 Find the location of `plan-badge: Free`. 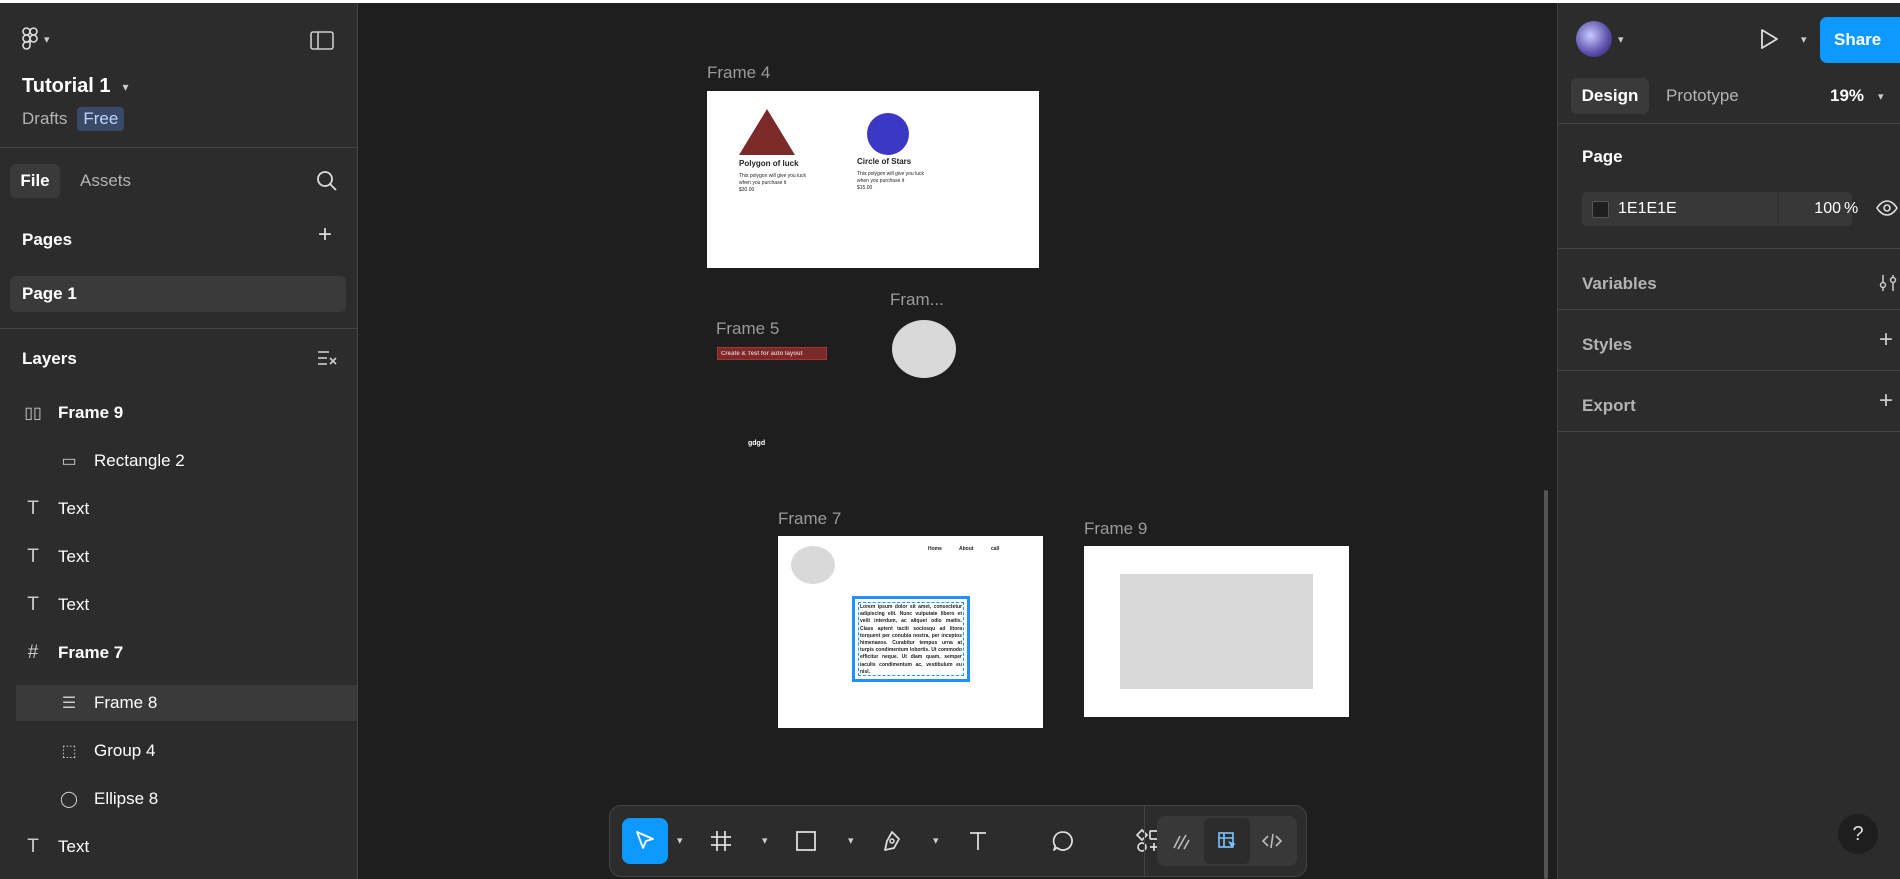

plan-badge: Free is located at coordinates (101, 119).